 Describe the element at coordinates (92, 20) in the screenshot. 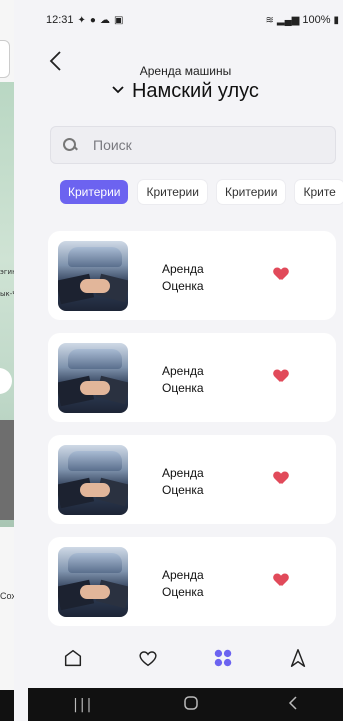

I see `app-icon: ●` at that location.